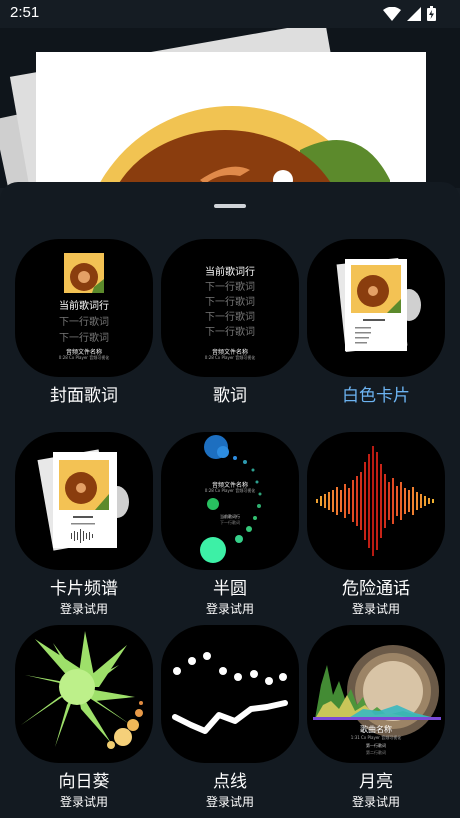 Image resolution: width=460 pixels, height=818 pixels. Describe the element at coordinates (376, 396) in the screenshot. I see `style-label-selected: 白色卡片` at that location.